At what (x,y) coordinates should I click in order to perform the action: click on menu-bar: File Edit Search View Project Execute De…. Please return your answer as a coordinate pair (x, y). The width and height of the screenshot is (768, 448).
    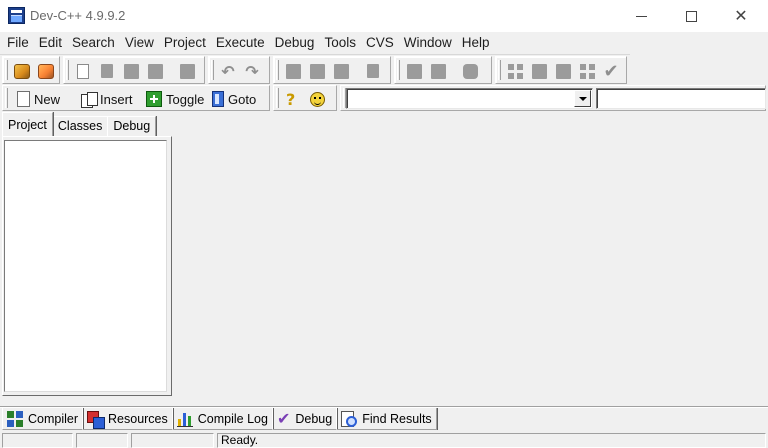
    Looking at the image, I should click on (384, 42).